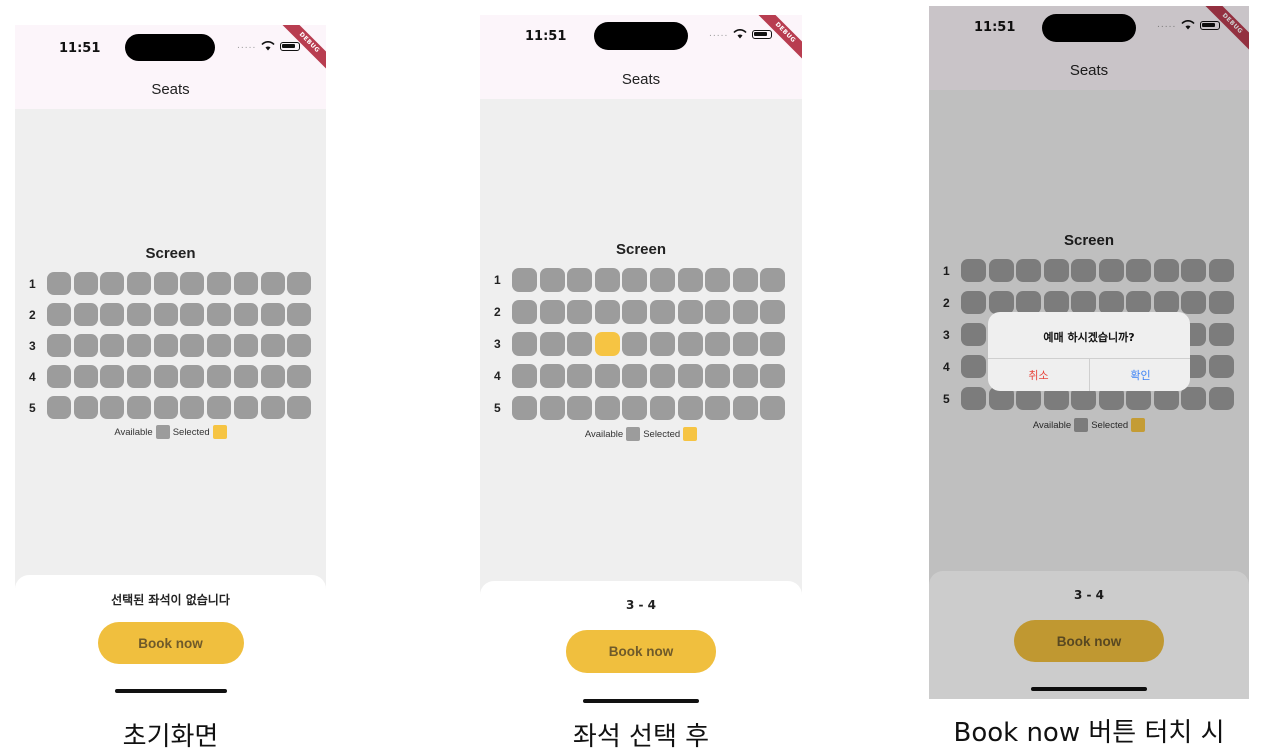 The height and width of the screenshot is (756, 1278). I want to click on dialog-confirm-button: 확인, so click(1140, 375).